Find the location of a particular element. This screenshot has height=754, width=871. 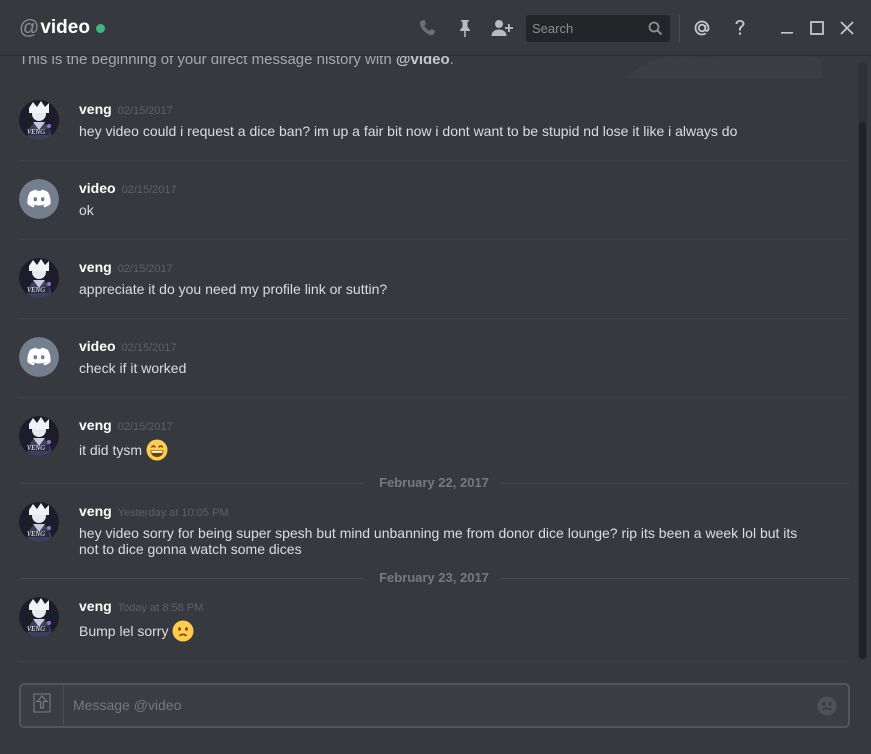

search-input: Search is located at coordinates (598, 28).